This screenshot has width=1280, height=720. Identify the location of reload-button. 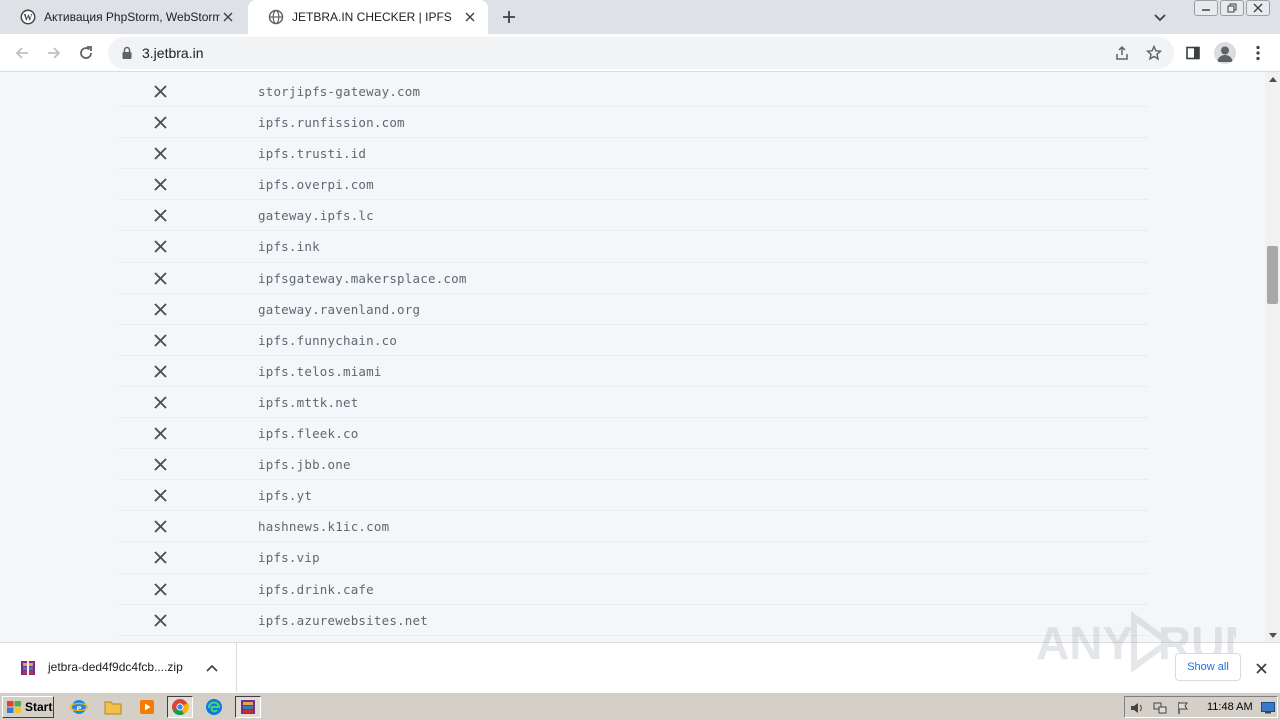
(86, 53).